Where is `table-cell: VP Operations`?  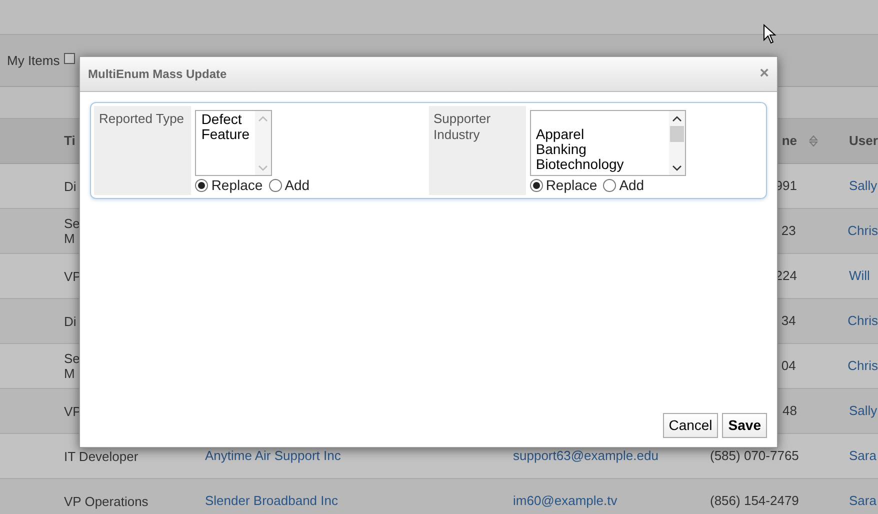 table-cell: VP Operations is located at coordinates (106, 501).